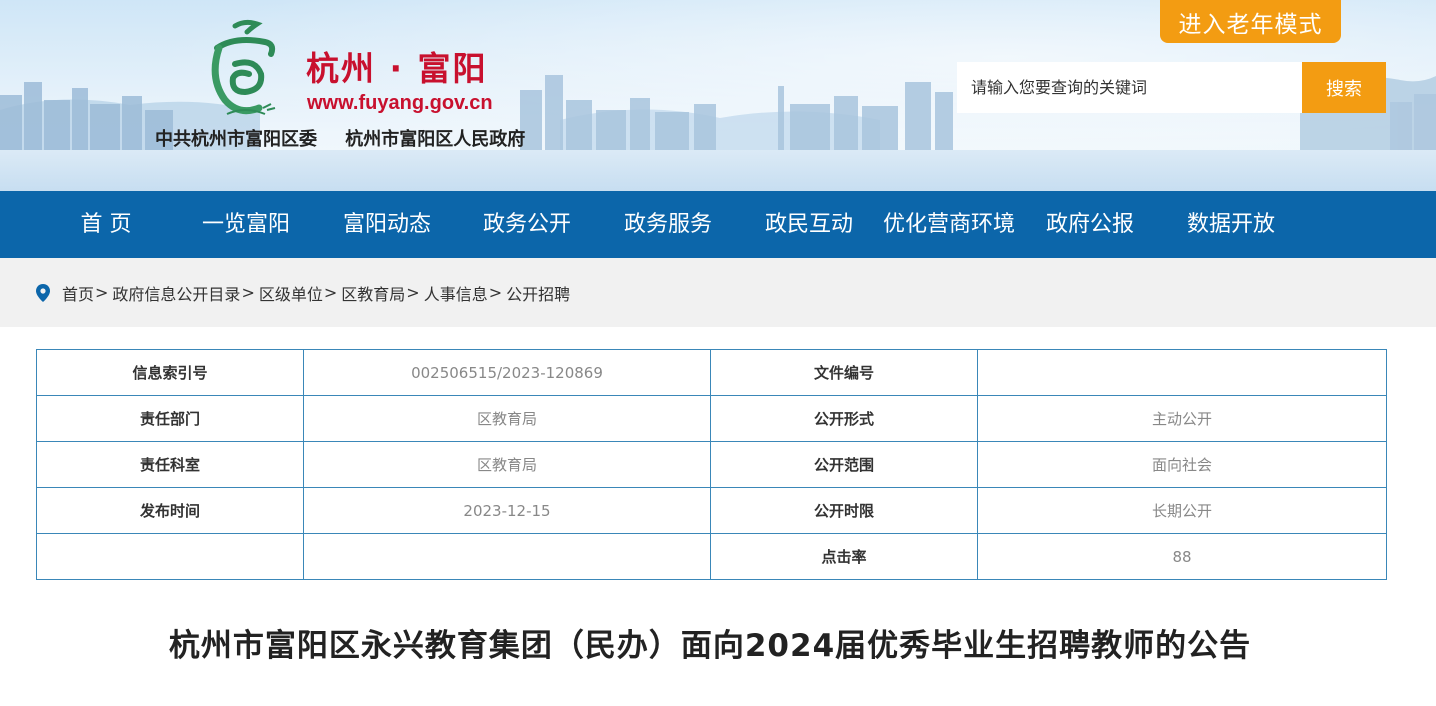  Describe the element at coordinates (170, 372) in the screenshot. I see `index-number-label: 信息索引号` at that location.